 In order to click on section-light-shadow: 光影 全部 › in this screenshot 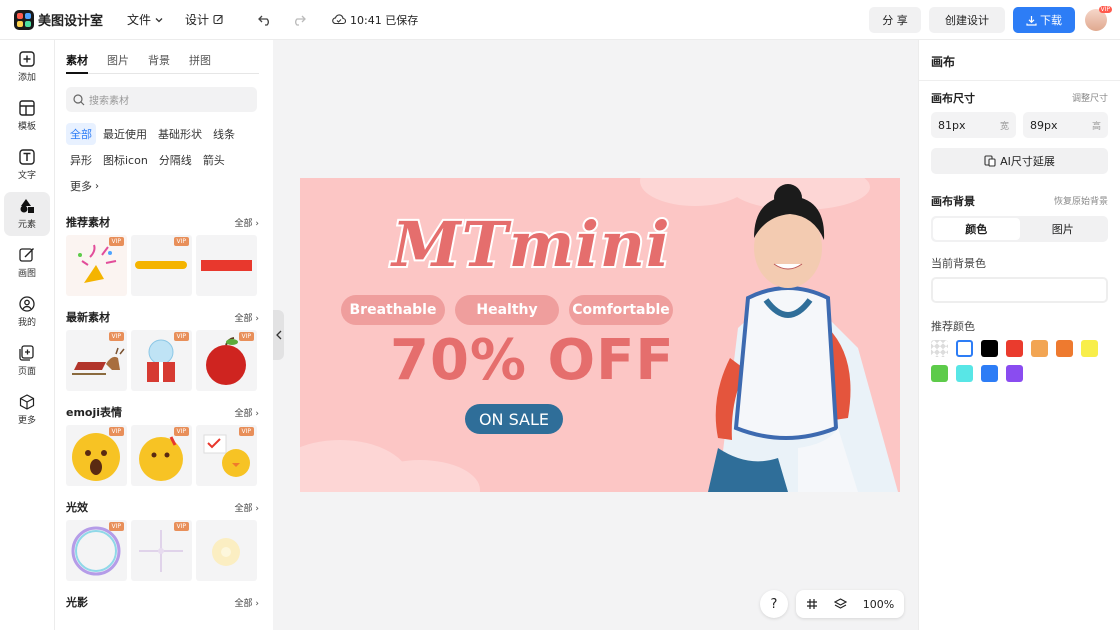, I will do `click(162, 602)`.